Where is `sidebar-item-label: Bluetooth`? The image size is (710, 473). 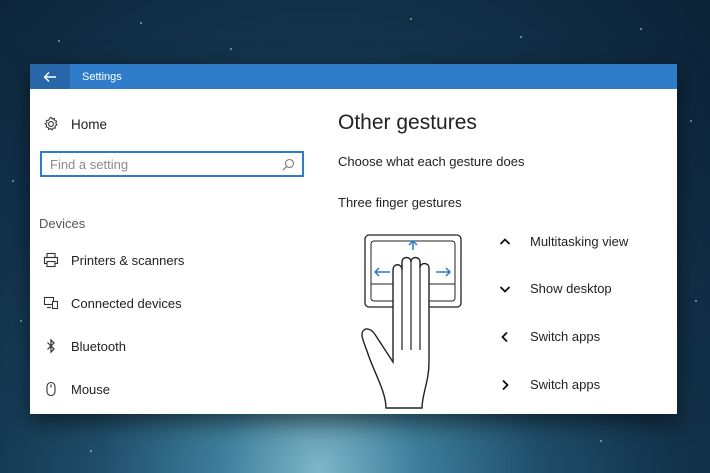
sidebar-item-label: Bluetooth is located at coordinates (98, 346).